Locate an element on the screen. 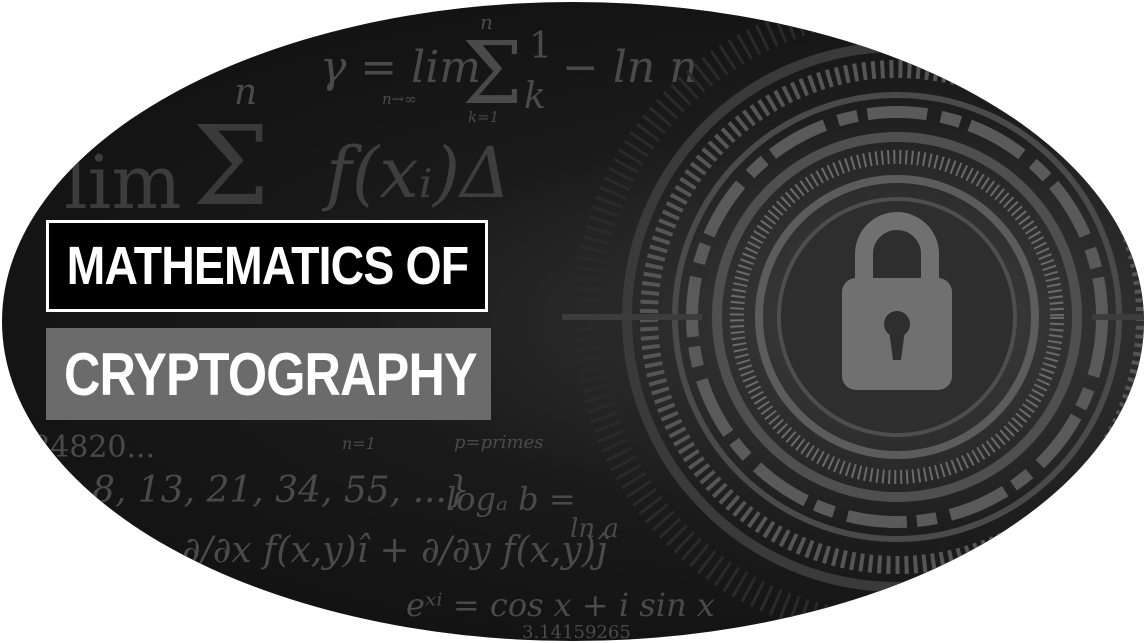 This screenshot has width=1146, height=643. title-box-cryptography: CRYPTOGRAPHY is located at coordinates (268, 374).